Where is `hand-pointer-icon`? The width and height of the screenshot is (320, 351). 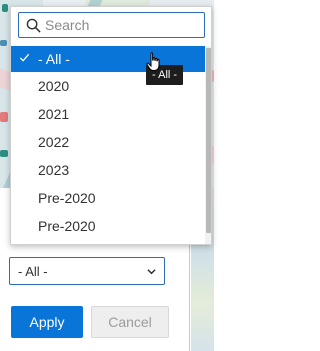 hand-pointer-icon is located at coordinates (153, 61).